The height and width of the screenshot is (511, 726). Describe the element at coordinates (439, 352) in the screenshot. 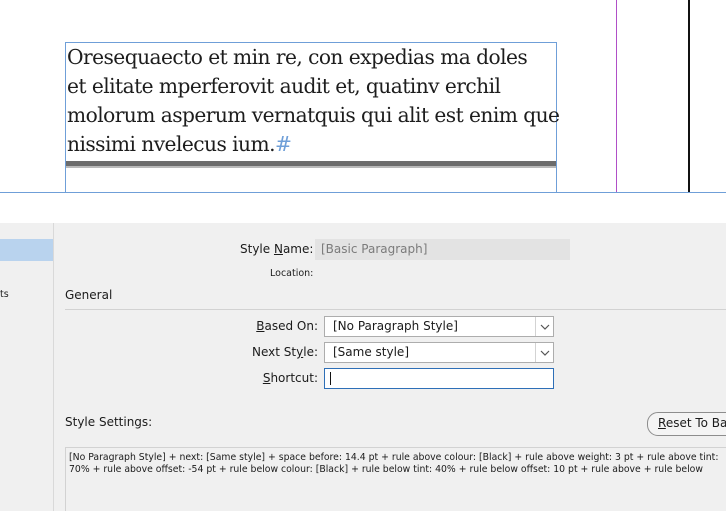

I see `next-style-select: [Same style]` at that location.